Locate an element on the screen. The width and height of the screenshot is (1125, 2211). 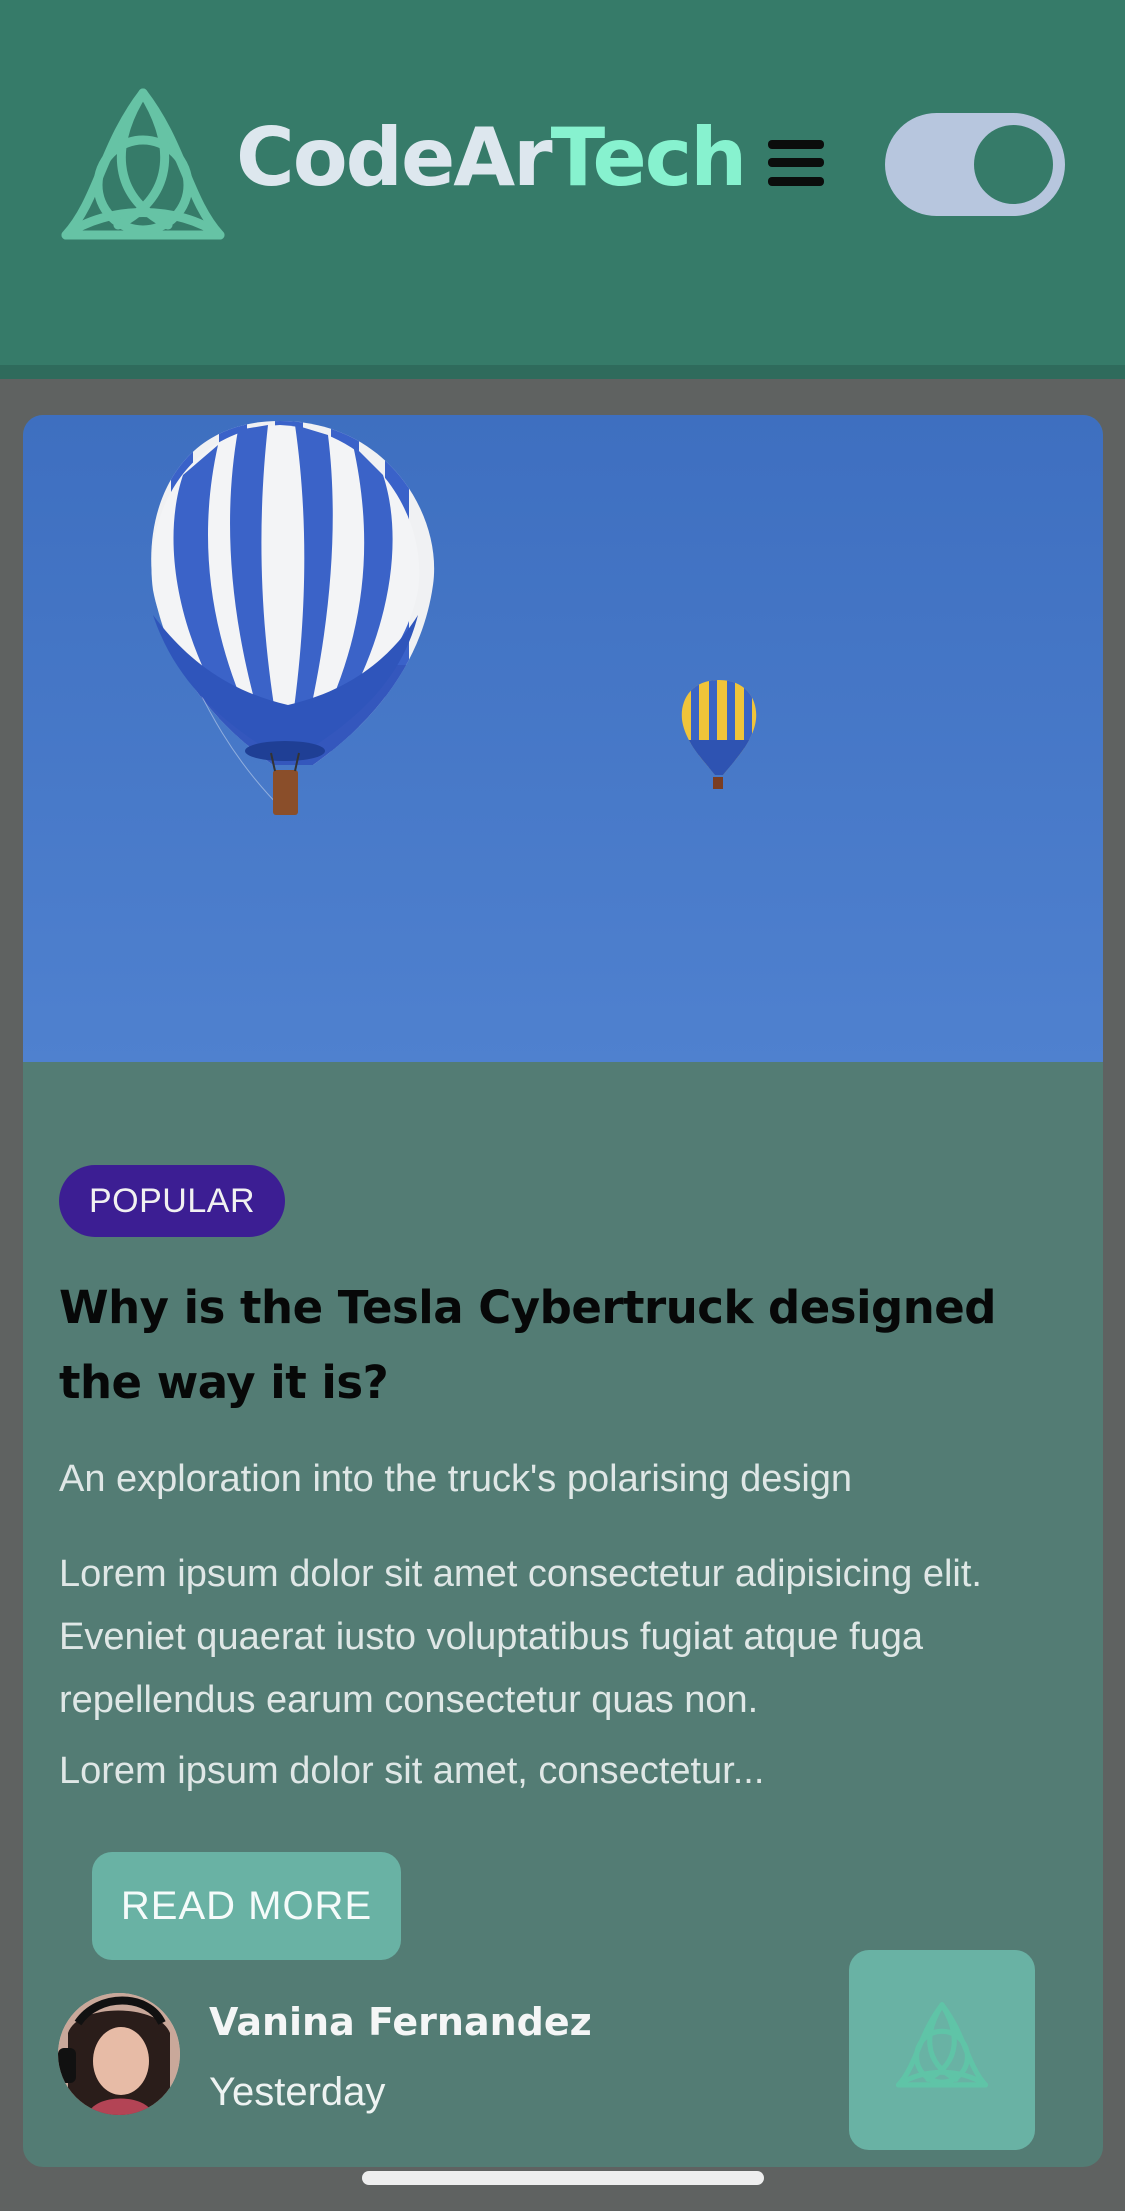
brand-name-part1: CodeAr is located at coordinates (394, 157).